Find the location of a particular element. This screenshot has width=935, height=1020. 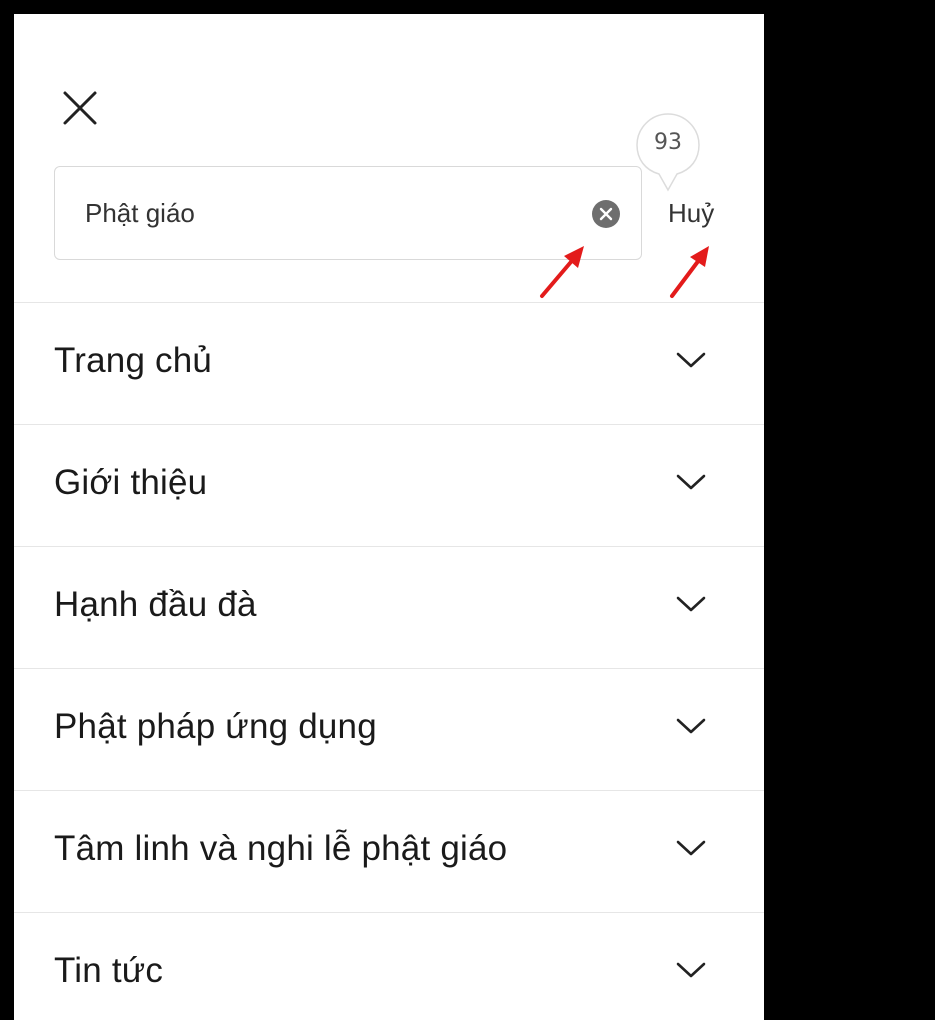

close-icon is located at coordinates (80, 108).